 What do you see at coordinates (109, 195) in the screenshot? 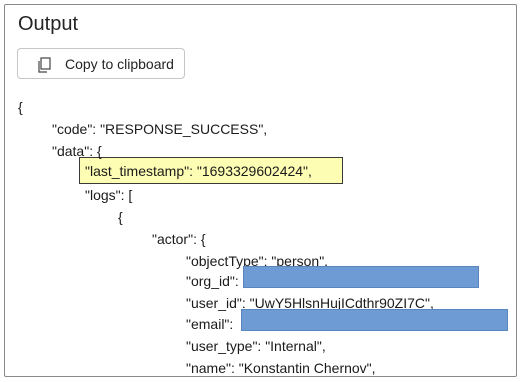
I see `json-line: "logs": [` at bounding box center [109, 195].